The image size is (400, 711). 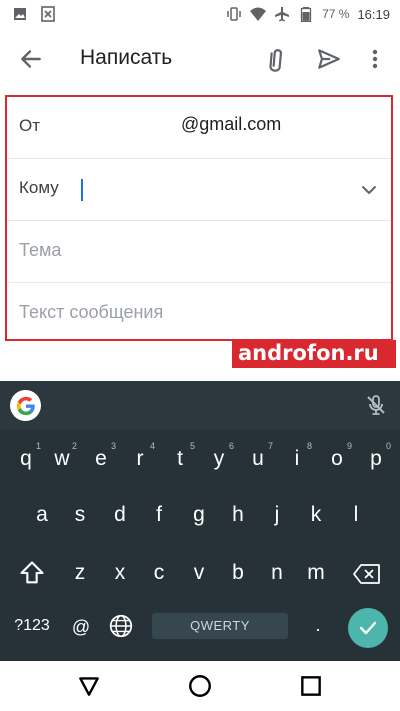 What do you see at coordinates (80, 515) in the screenshot?
I see `key-s: s` at bounding box center [80, 515].